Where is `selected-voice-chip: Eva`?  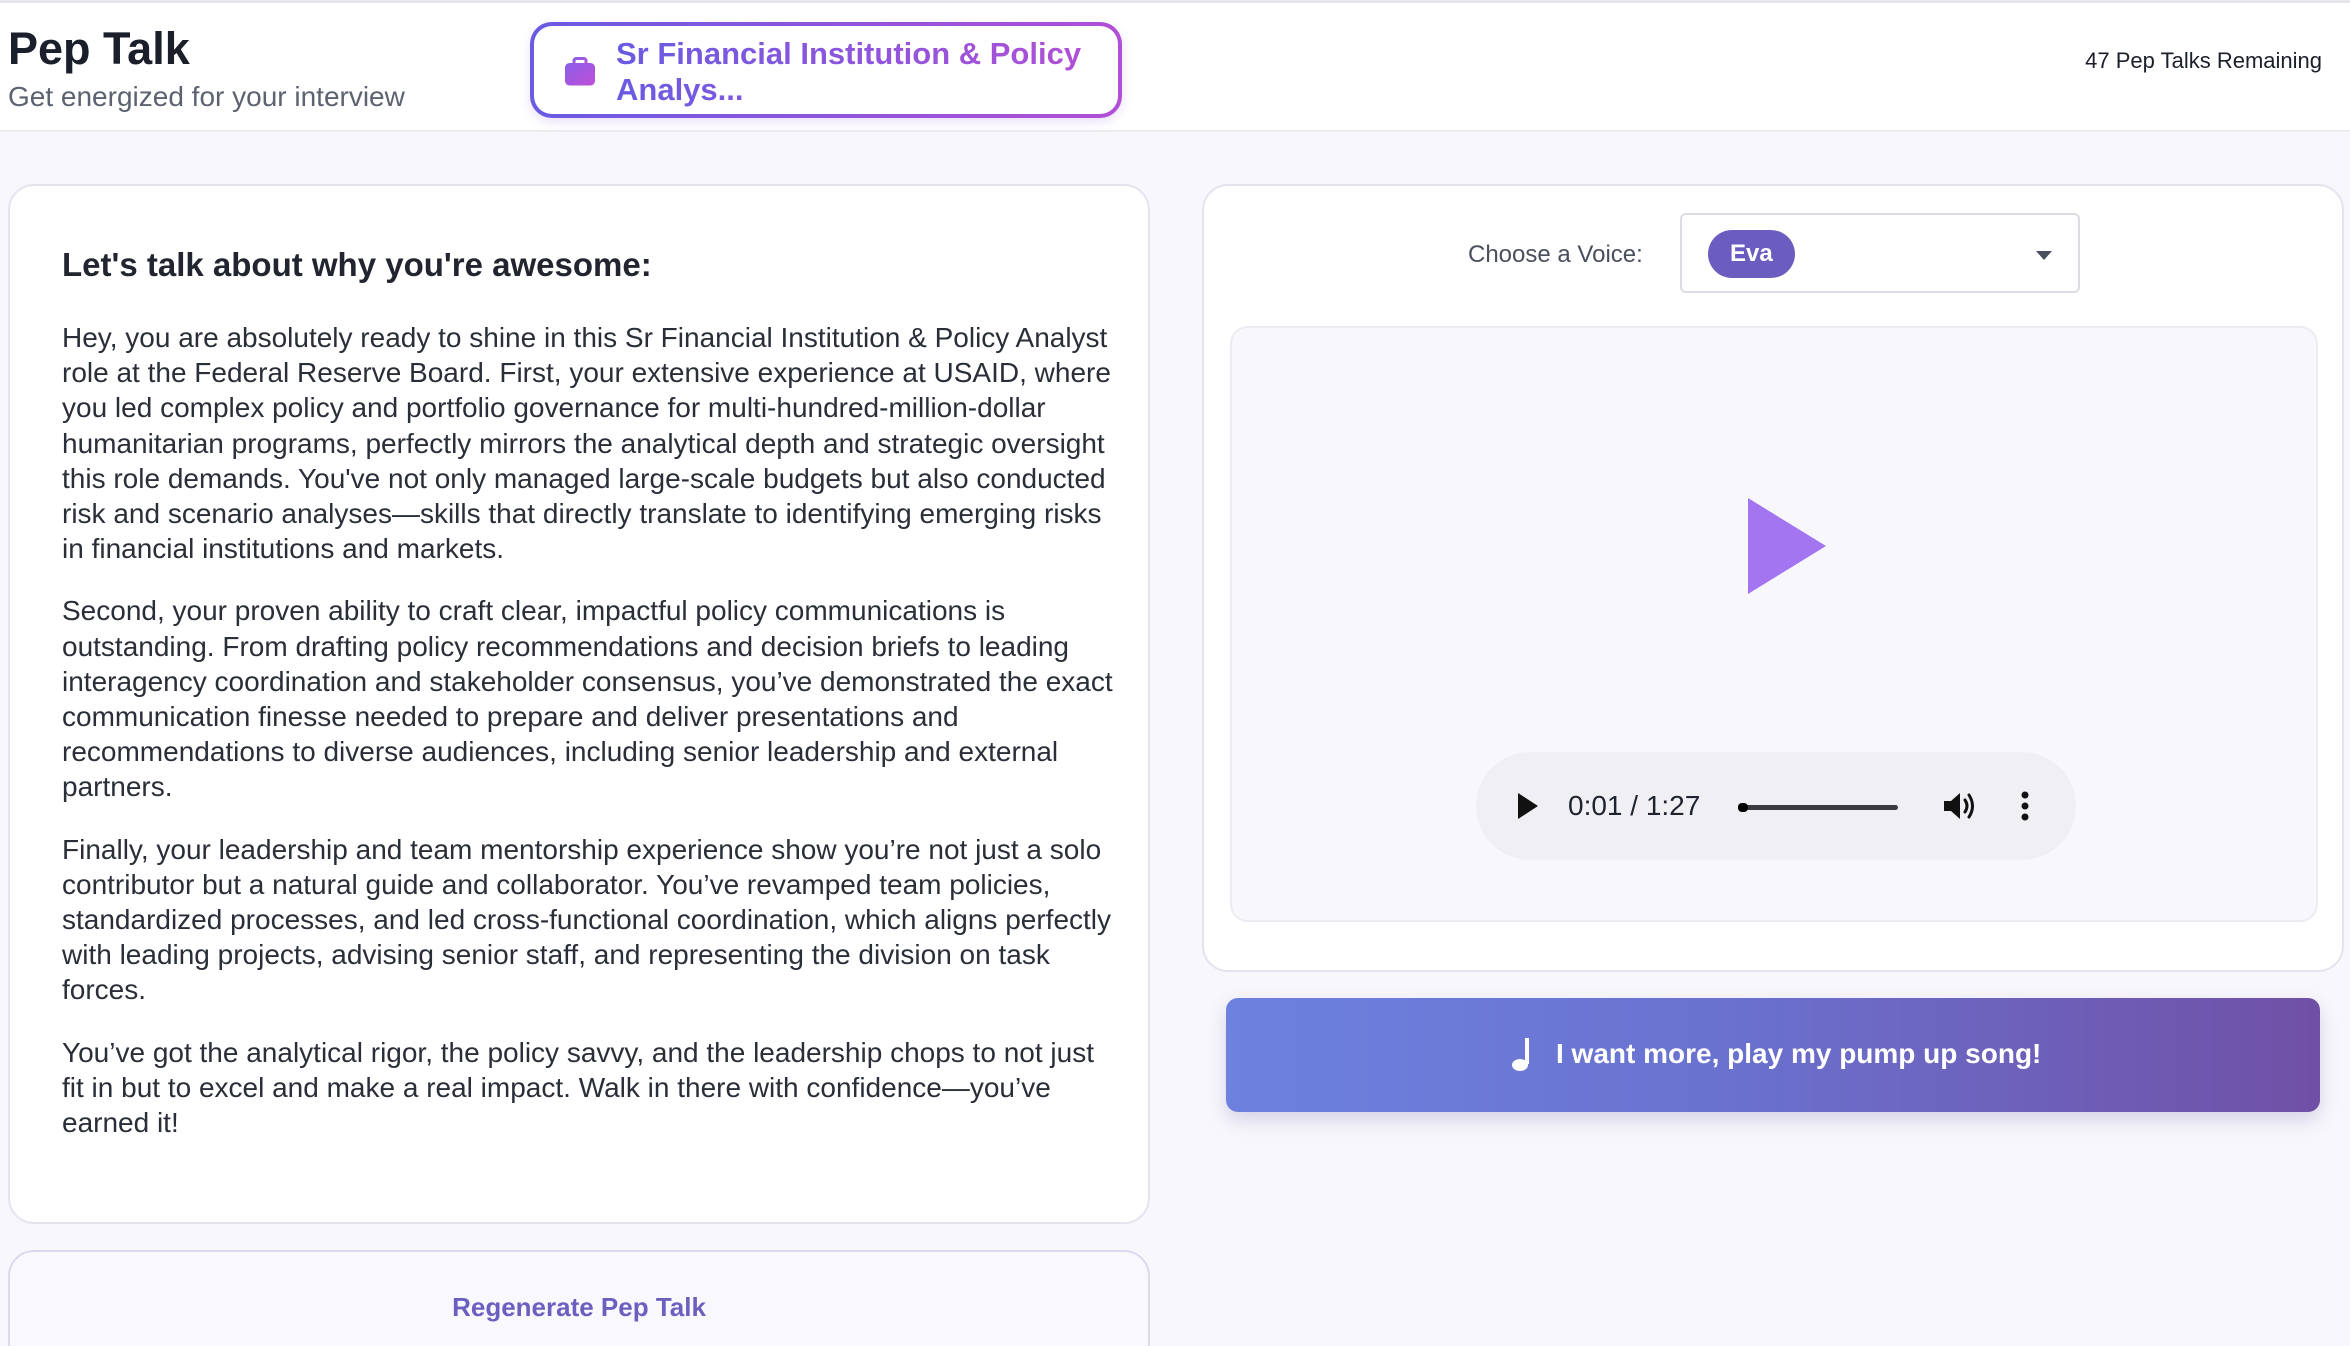 selected-voice-chip: Eva is located at coordinates (1751, 254).